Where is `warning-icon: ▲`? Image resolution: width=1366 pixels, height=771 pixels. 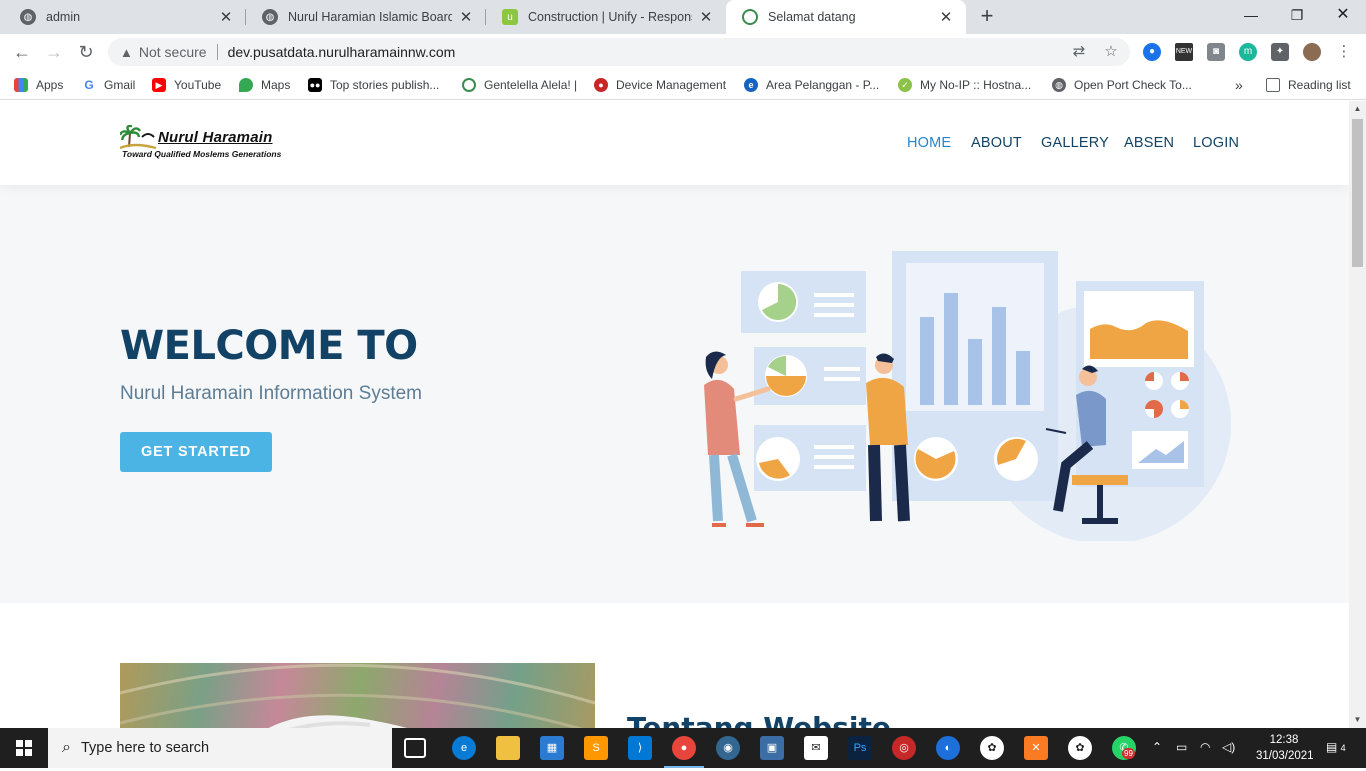 warning-icon: ▲ is located at coordinates (126, 52).